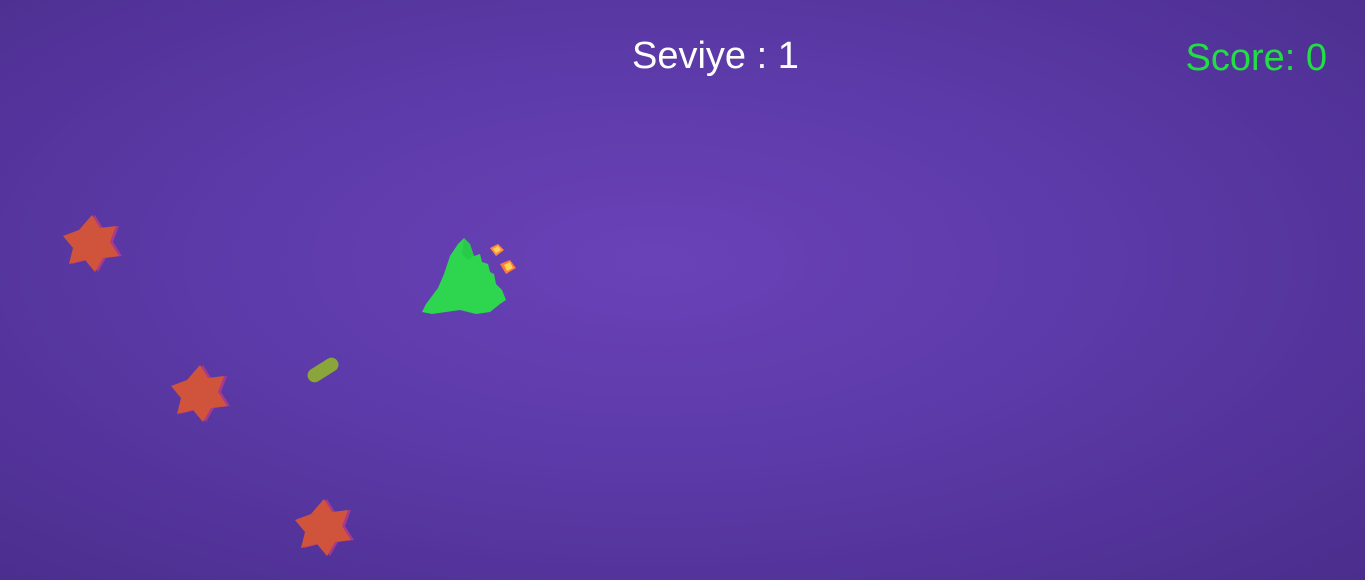  I want to click on level-indicator: Seviye : 1, so click(715, 56).